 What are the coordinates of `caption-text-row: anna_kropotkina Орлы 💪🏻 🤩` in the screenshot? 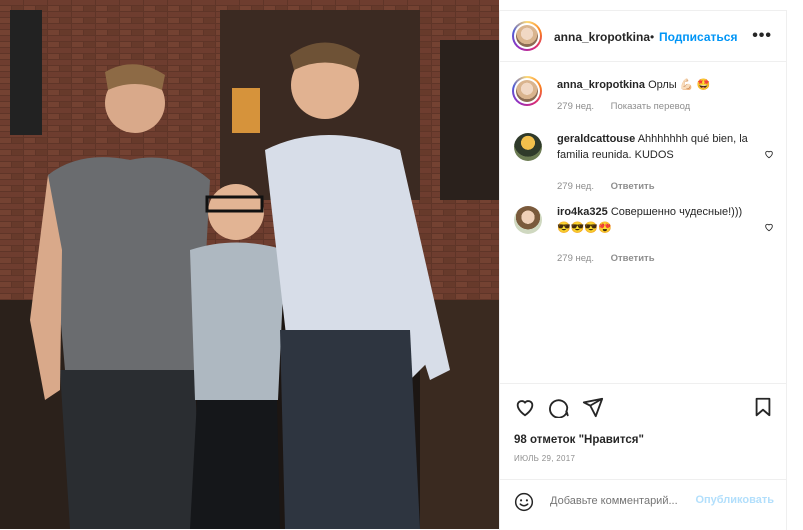 It's located at (654, 85).